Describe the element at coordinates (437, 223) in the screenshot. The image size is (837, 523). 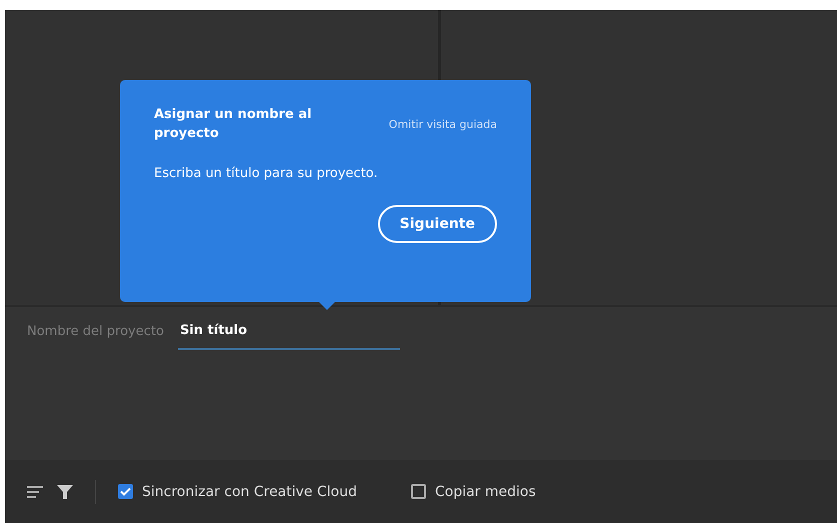
I see `next-button: Siguiente` at that location.